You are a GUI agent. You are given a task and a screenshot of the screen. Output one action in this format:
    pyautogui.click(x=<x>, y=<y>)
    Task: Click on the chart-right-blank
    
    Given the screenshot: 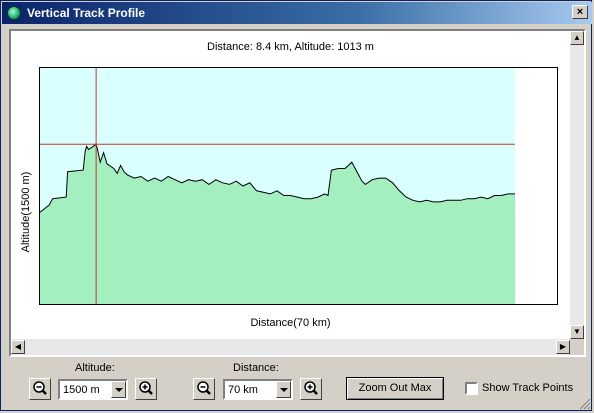 What is the action you would take?
    pyautogui.click(x=536, y=186)
    